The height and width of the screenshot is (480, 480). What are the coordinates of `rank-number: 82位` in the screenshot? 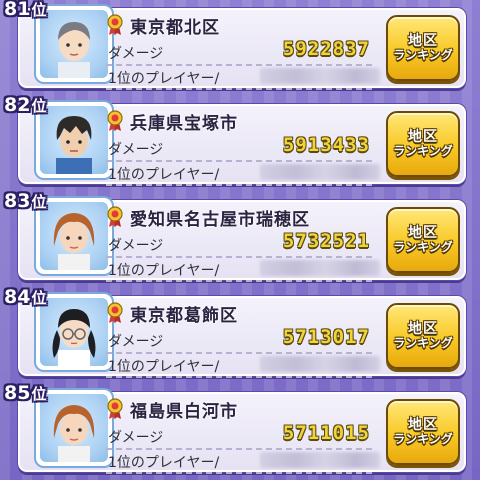 It's located at (25, 105).